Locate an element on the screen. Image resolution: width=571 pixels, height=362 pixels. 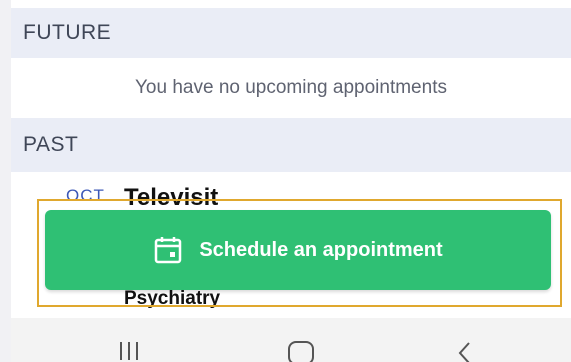
android-nav-bar is located at coordinates (291, 340).